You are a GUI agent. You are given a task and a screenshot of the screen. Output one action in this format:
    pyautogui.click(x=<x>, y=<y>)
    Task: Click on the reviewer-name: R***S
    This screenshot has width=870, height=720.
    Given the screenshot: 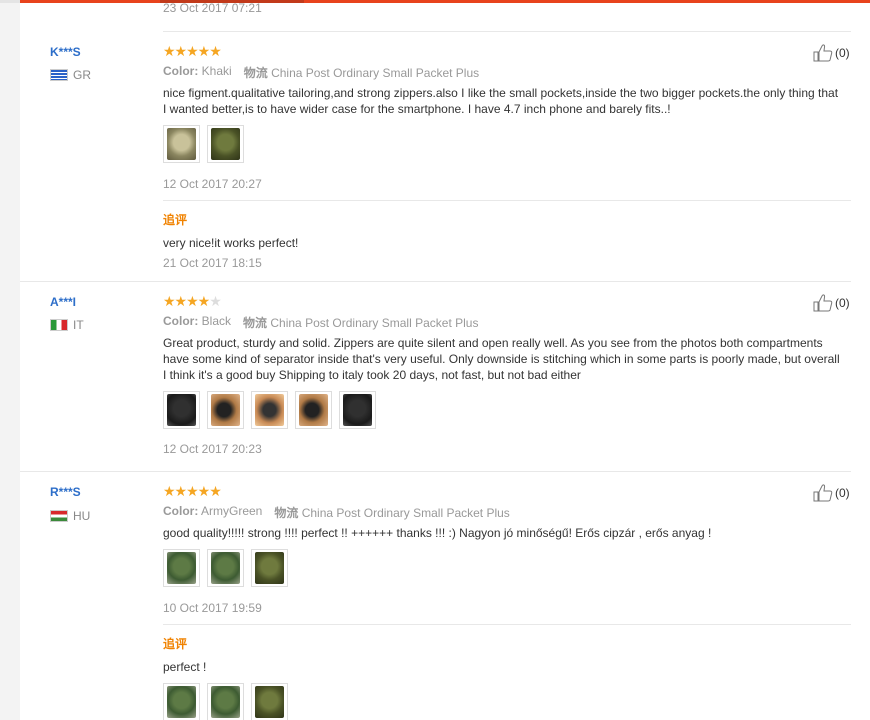 What is the action you would take?
    pyautogui.click(x=65, y=492)
    